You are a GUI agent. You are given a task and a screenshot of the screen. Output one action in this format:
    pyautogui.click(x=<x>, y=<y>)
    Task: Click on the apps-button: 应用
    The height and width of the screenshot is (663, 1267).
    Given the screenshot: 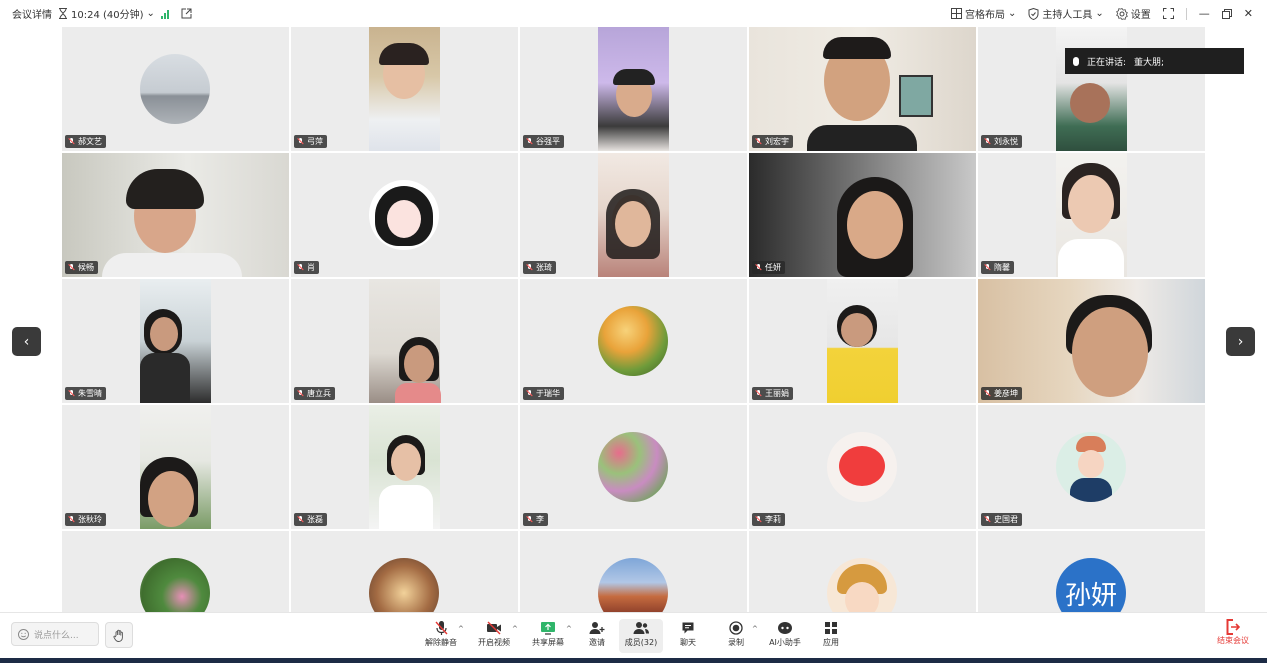 What is the action you would take?
    pyautogui.click(x=831, y=636)
    